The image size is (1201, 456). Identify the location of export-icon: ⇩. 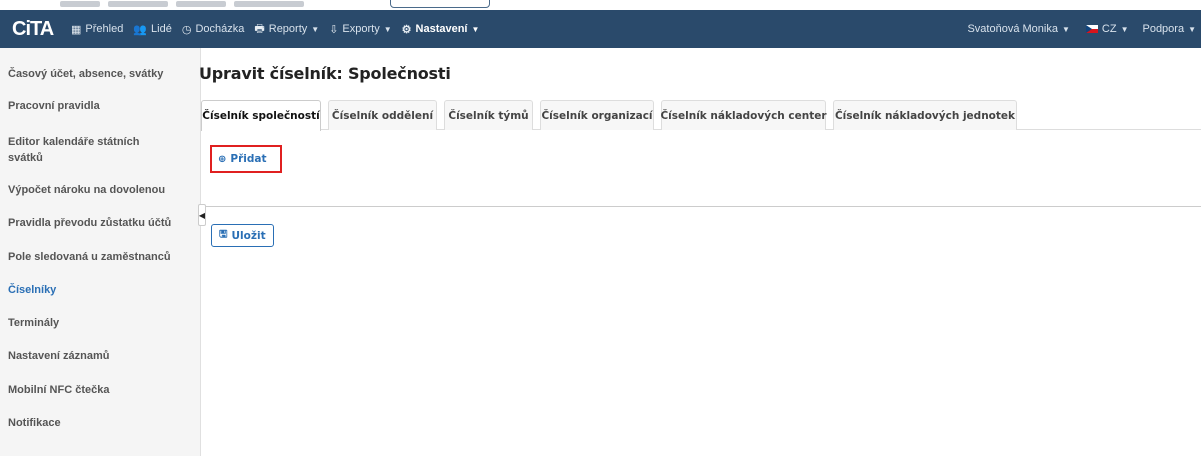
(334, 29).